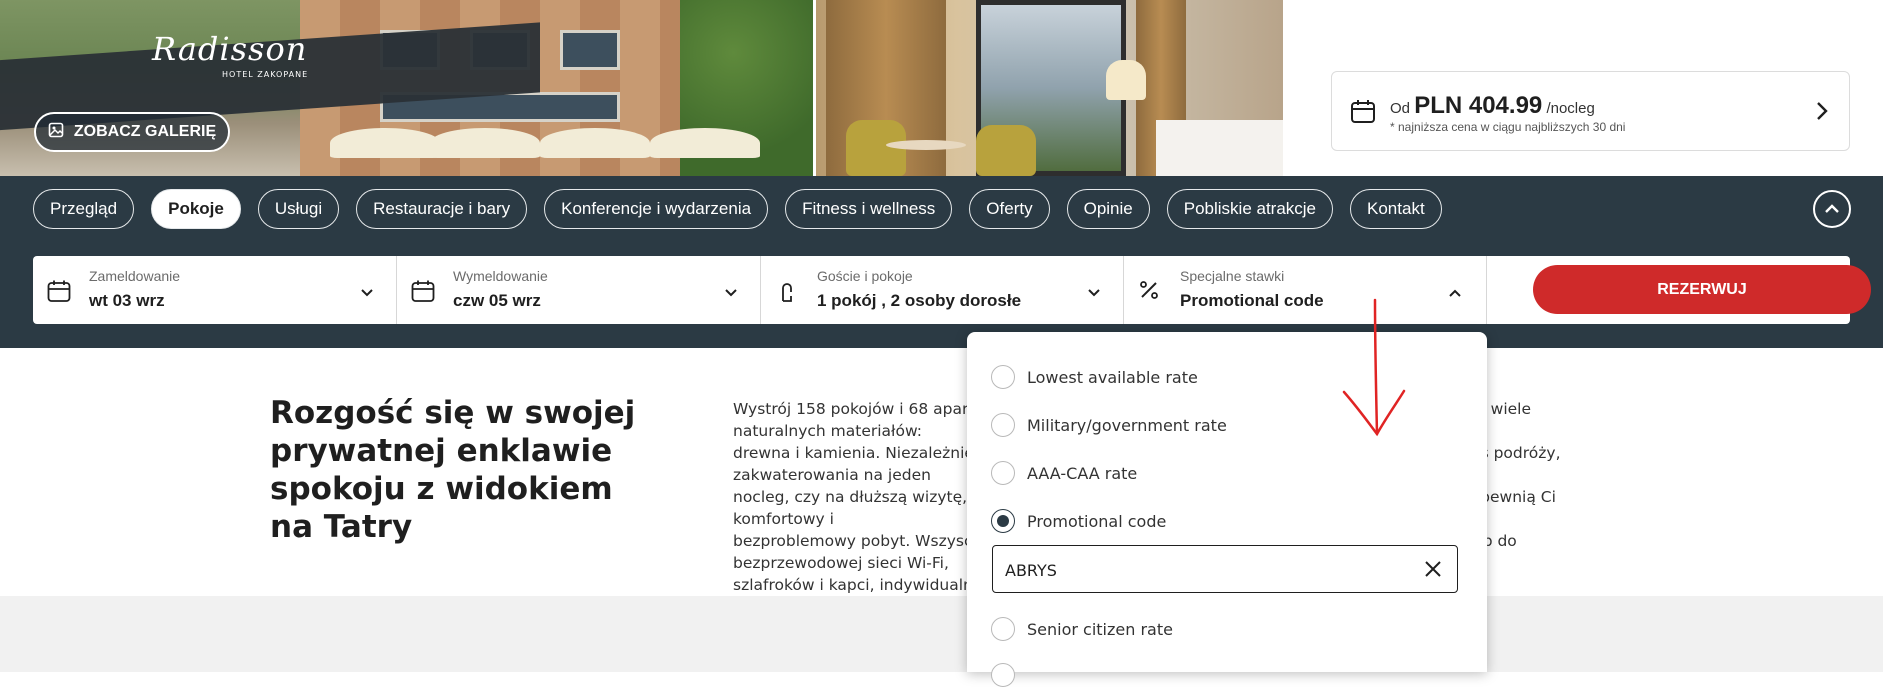 The height and width of the screenshot is (688, 1883). I want to click on guests-label: Goście i pokoje, so click(865, 276).